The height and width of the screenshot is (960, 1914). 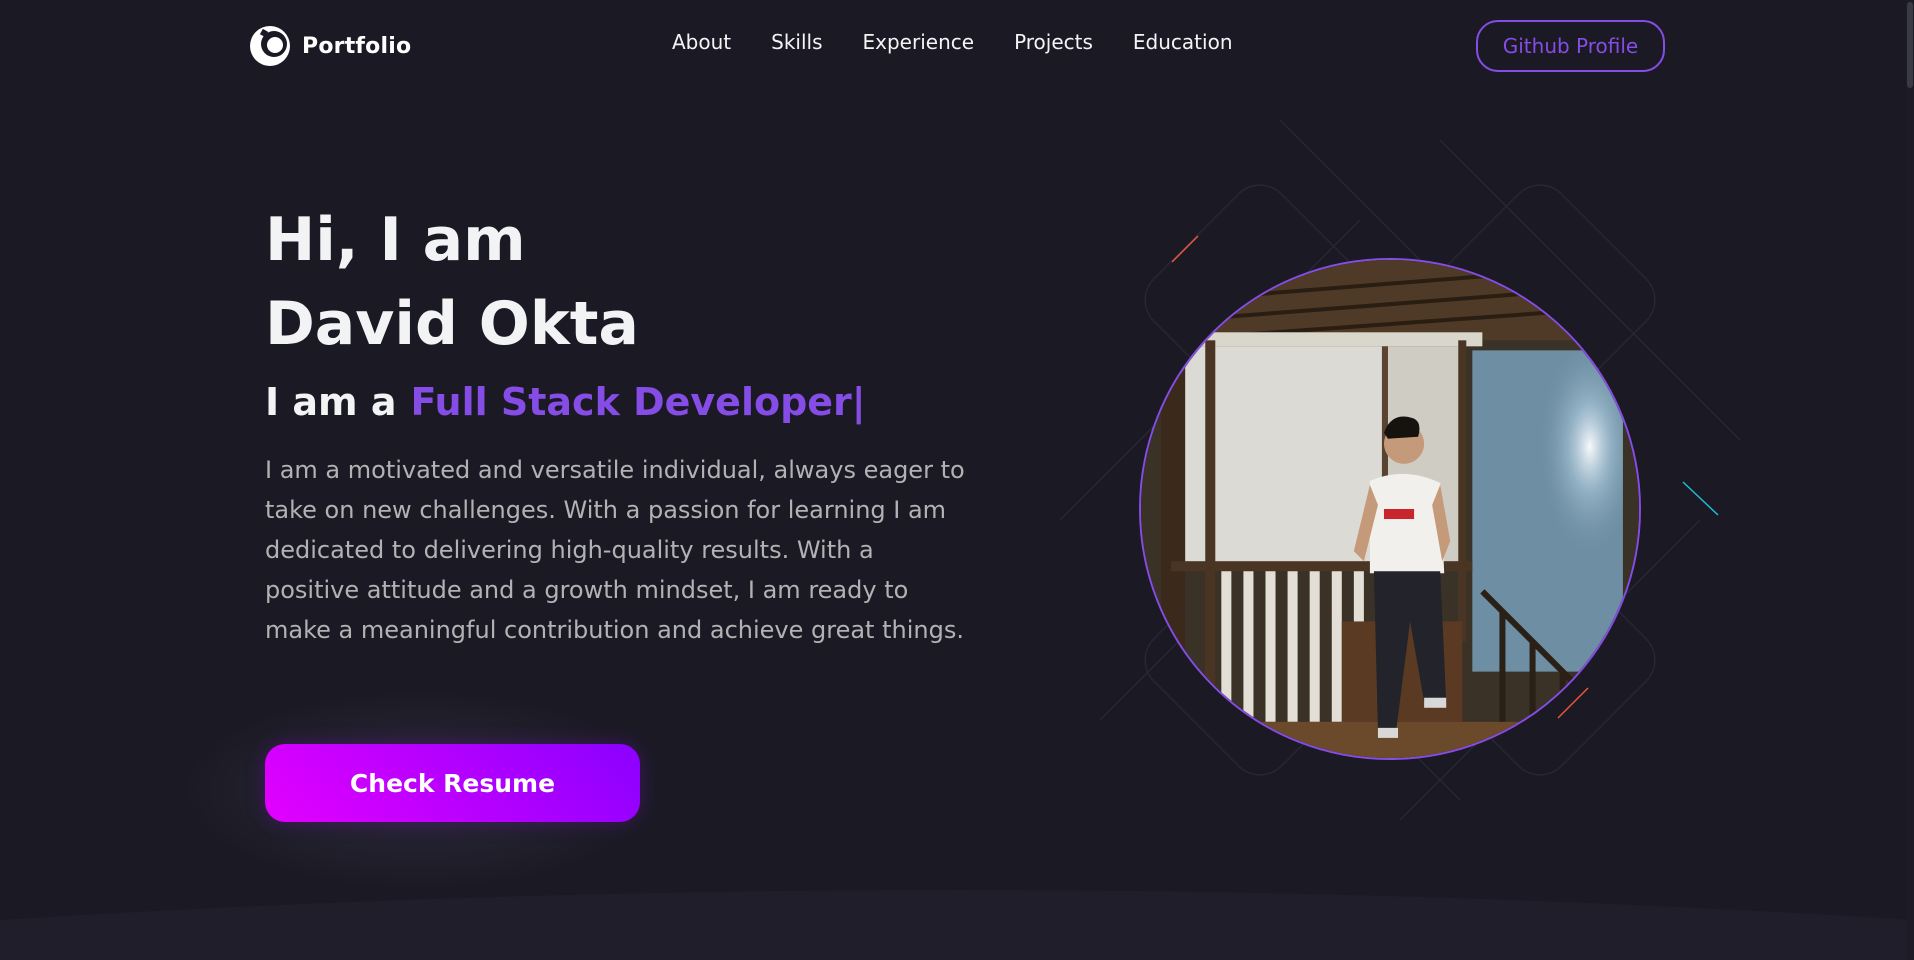 What do you see at coordinates (919, 42) in the screenshot?
I see `nav-link-experience: Experience` at bounding box center [919, 42].